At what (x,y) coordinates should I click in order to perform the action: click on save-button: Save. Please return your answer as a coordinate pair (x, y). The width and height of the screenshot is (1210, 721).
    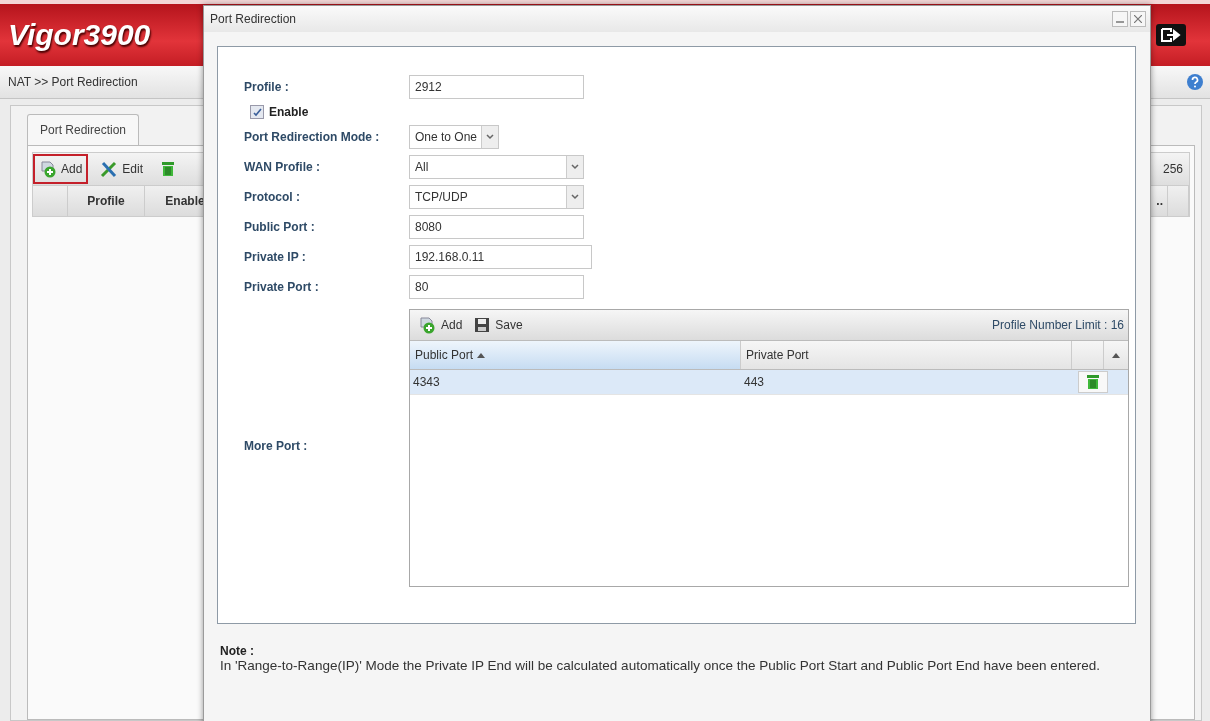
    Looking at the image, I should click on (498, 325).